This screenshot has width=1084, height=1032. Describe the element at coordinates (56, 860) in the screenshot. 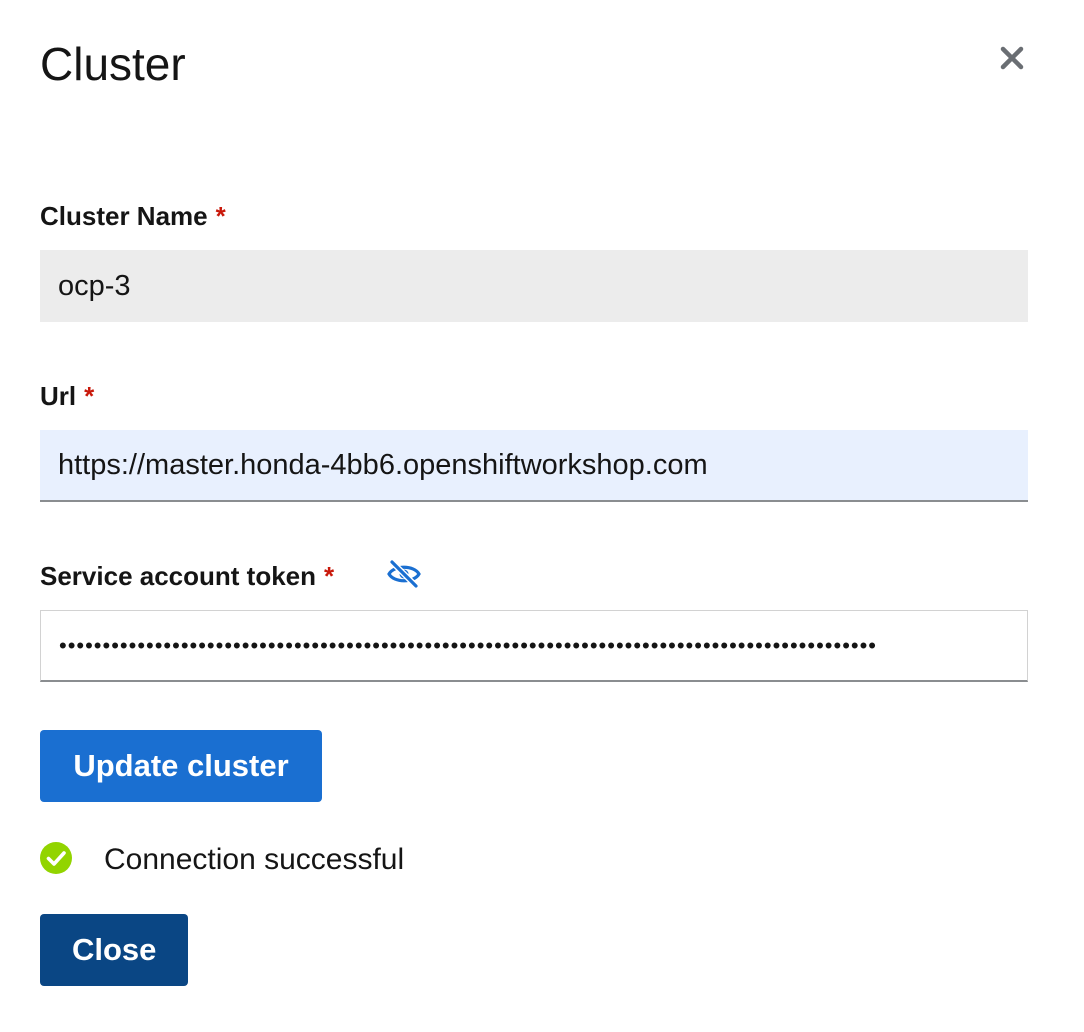

I see `check-circle-icon` at that location.